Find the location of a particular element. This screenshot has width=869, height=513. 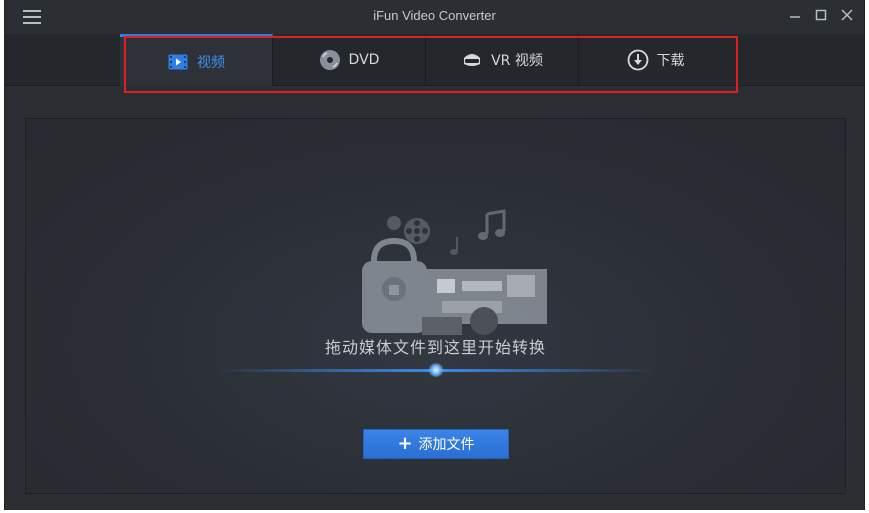

toolbar-strip is located at coordinates (434, 102).